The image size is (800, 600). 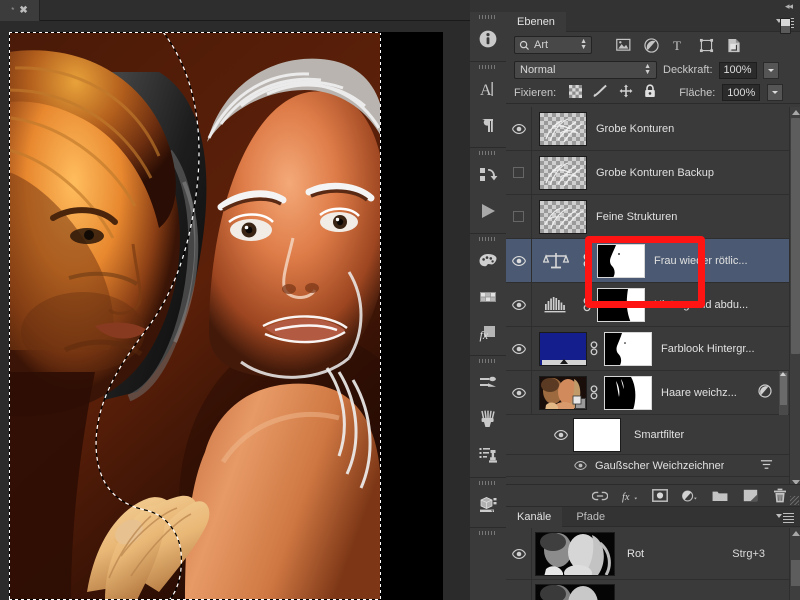 What do you see at coordinates (783, 393) in the screenshot?
I see `smart-object-inner-scrollbar` at bounding box center [783, 393].